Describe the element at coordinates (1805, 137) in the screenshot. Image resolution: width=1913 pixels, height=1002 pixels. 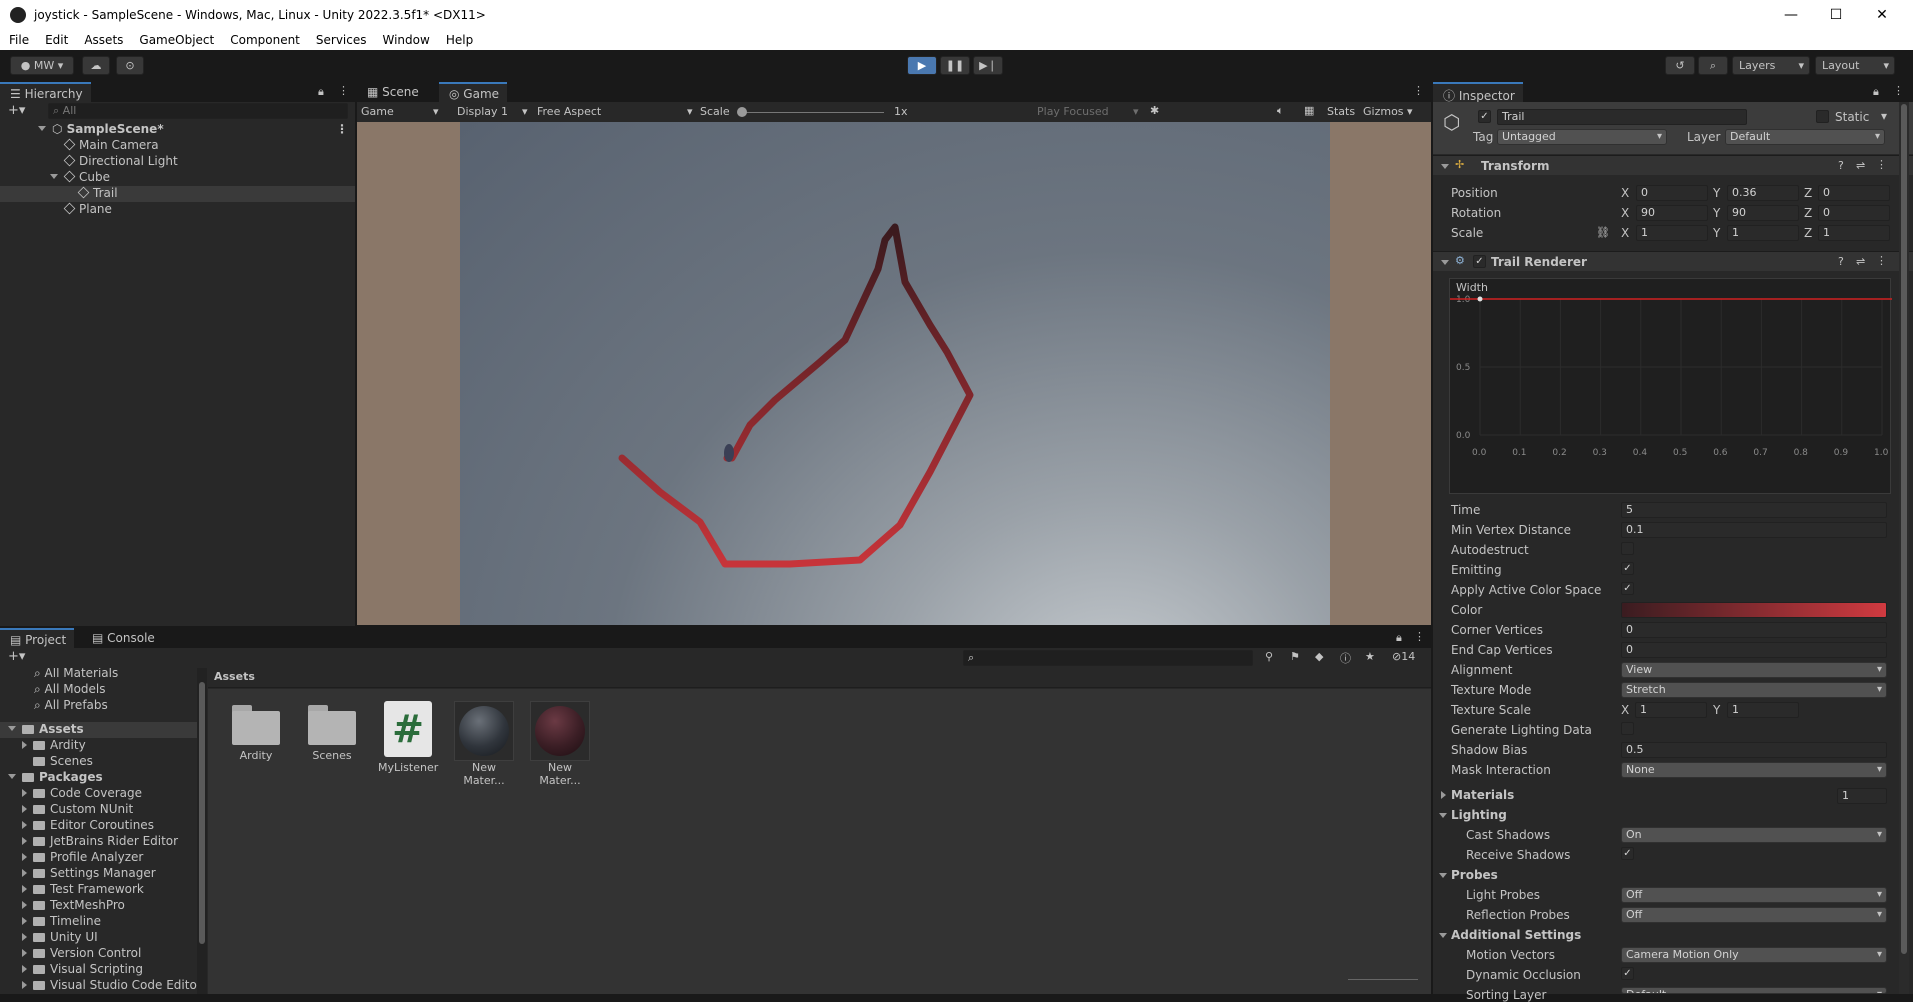
I see `layer-dropdown: Default` at that location.